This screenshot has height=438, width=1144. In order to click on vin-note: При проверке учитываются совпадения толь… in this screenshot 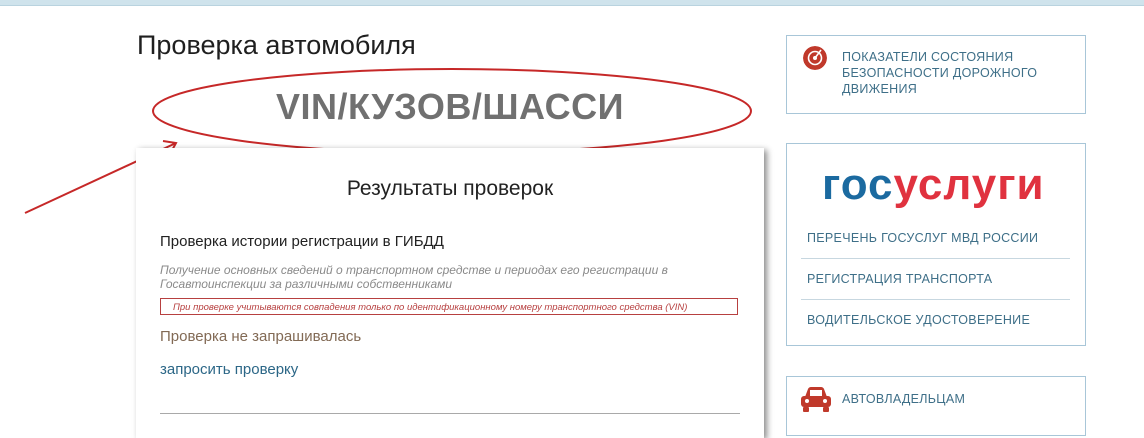, I will do `click(449, 306)`.